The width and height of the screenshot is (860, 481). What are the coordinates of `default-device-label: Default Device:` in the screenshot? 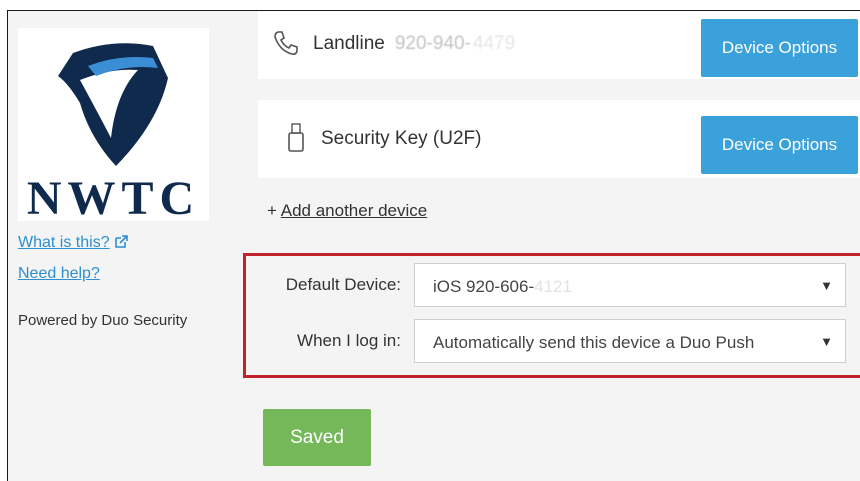 It's located at (343, 284).